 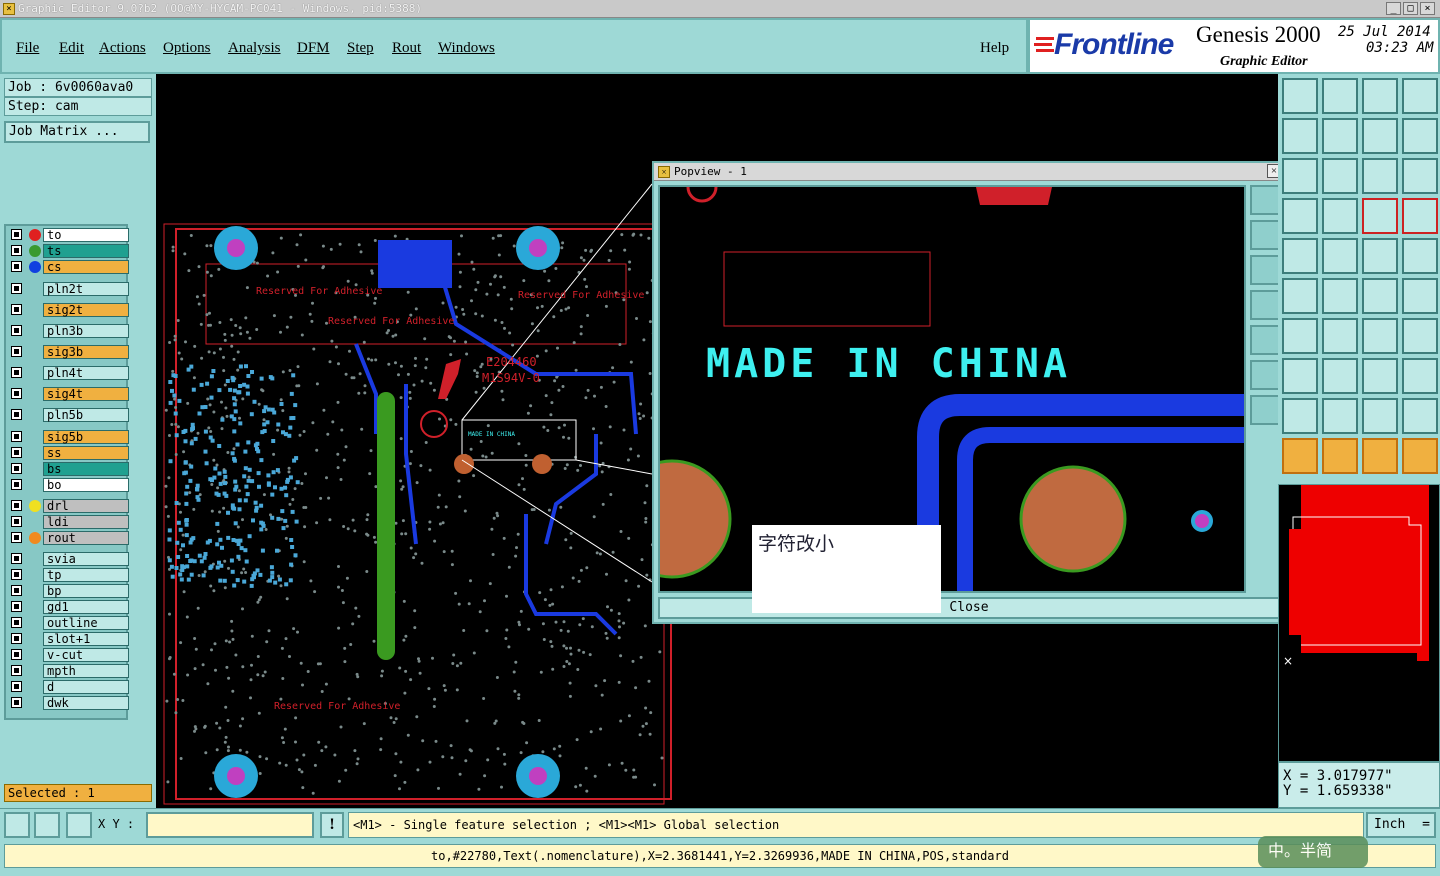 What do you see at coordinates (86, 623) in the screenshot?
I see `layer-name: outline` at bounding box center [86, 623].